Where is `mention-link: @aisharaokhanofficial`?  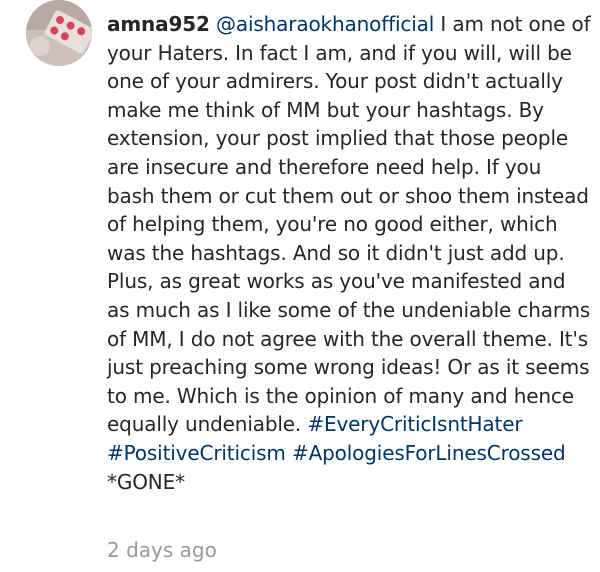 mention-link: @aisharaokhanofficial is located at coordinates (325, 24).